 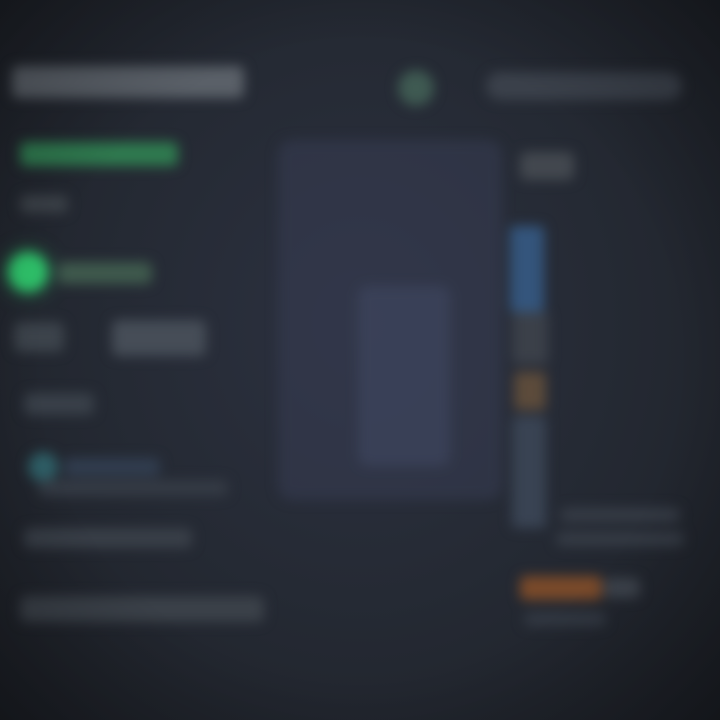 What do you see at coordinates (530, 391) in the screenshot?
I see `list-item-marker` at bounding box center [530, 391].